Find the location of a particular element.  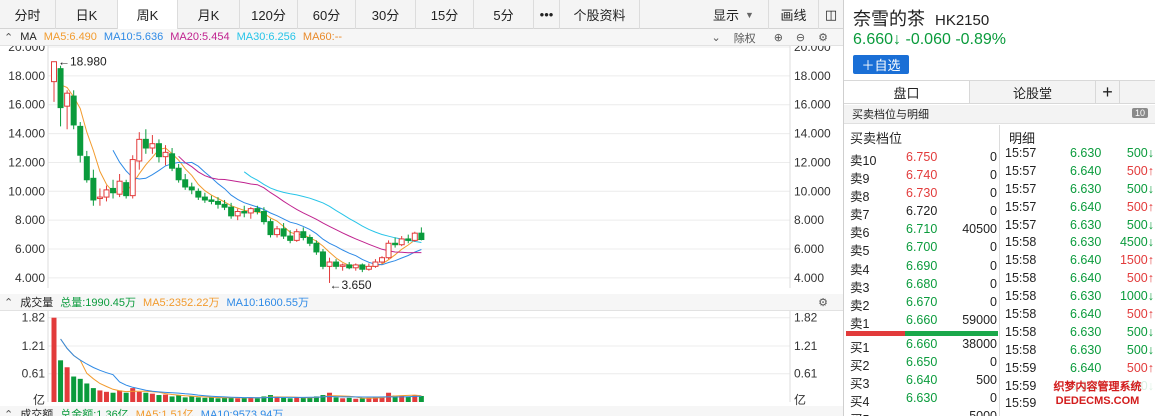

stock-name: 奈雪的茶 is located at coordinates (889, 19).